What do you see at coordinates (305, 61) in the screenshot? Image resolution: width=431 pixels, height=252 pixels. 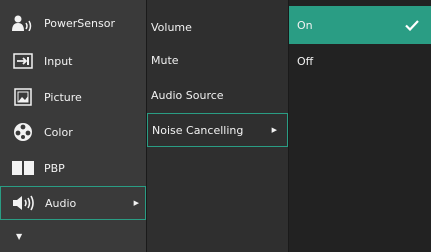 I see `option-label: Off` at bounding box center [305, 61].